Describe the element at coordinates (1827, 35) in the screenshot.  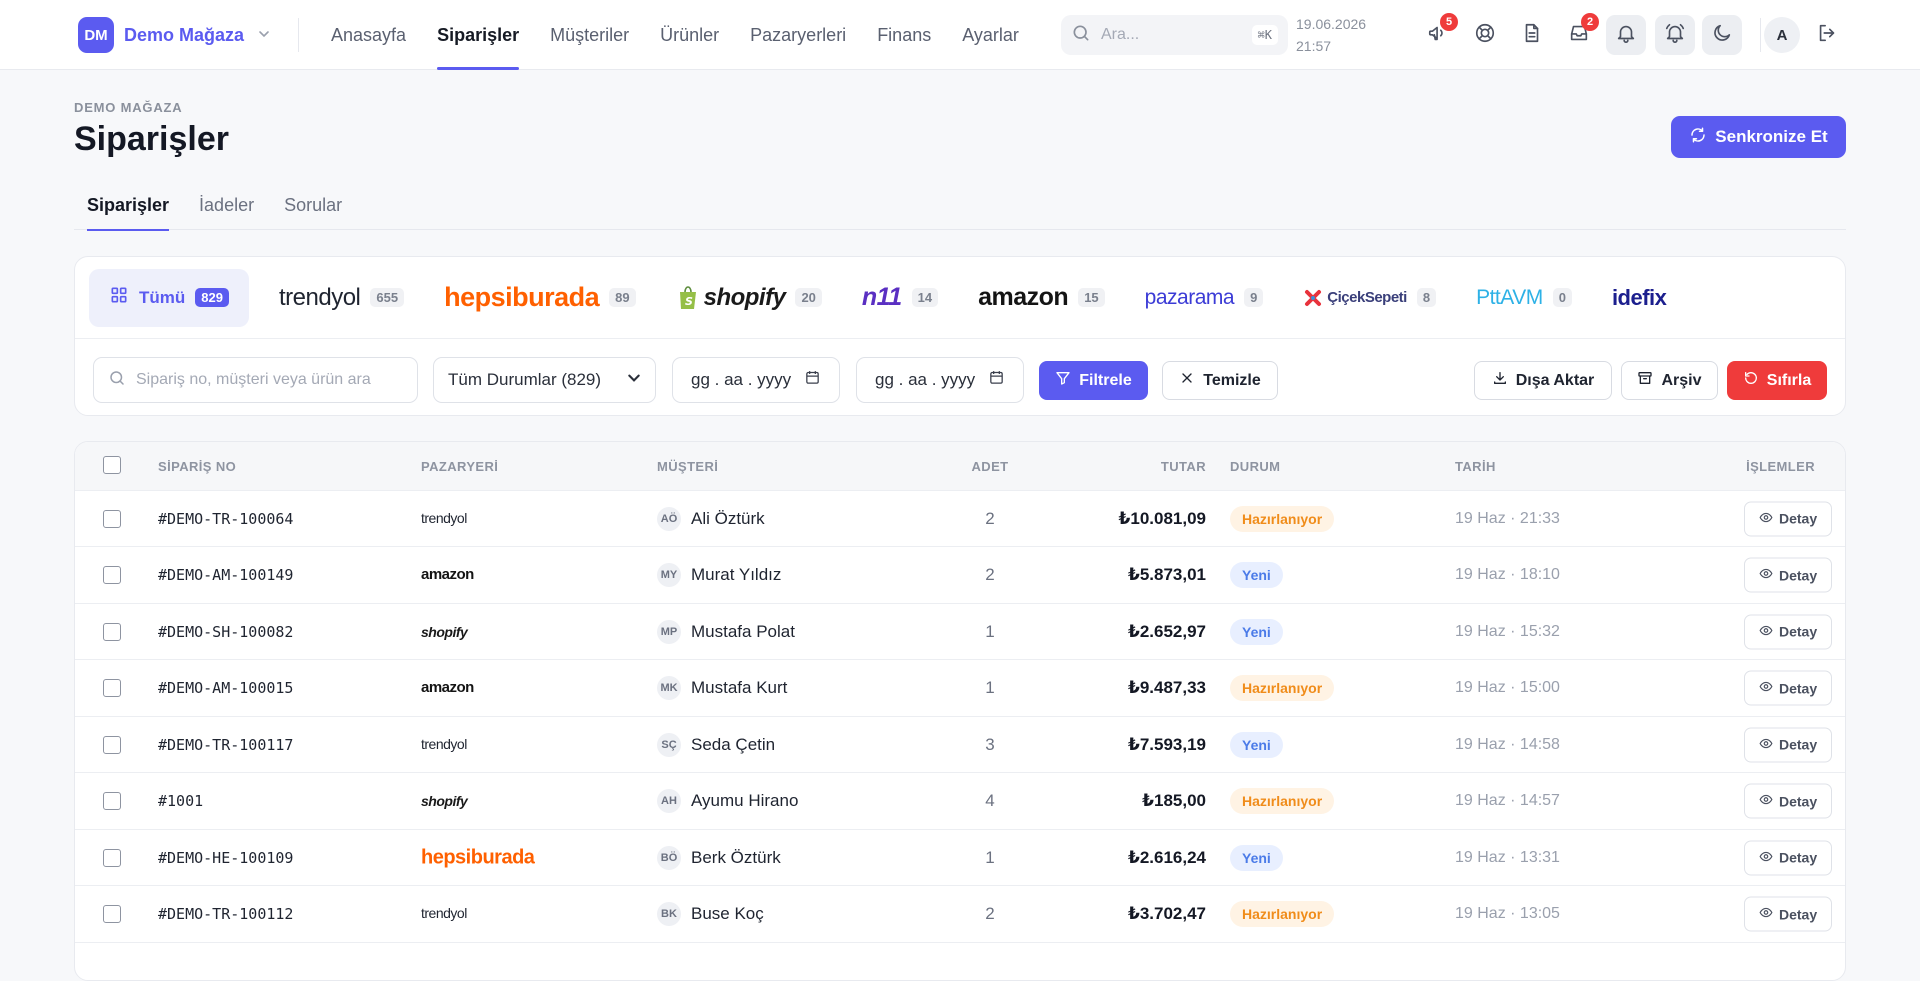
I see `logout-button` at that location.